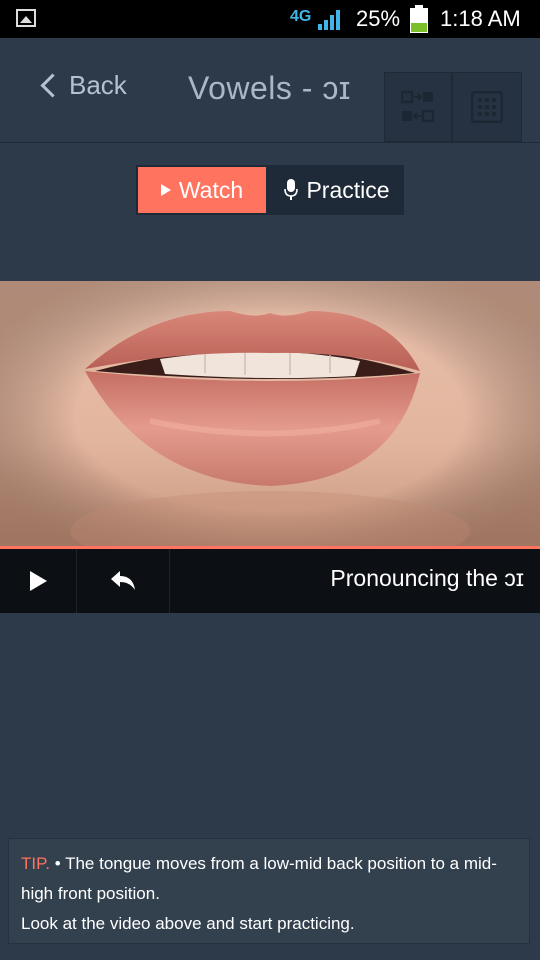  What do you see at coordinates (52, 85) in the screenshot?
I see `chevron-left-icon` at bounding box center [52, 85].